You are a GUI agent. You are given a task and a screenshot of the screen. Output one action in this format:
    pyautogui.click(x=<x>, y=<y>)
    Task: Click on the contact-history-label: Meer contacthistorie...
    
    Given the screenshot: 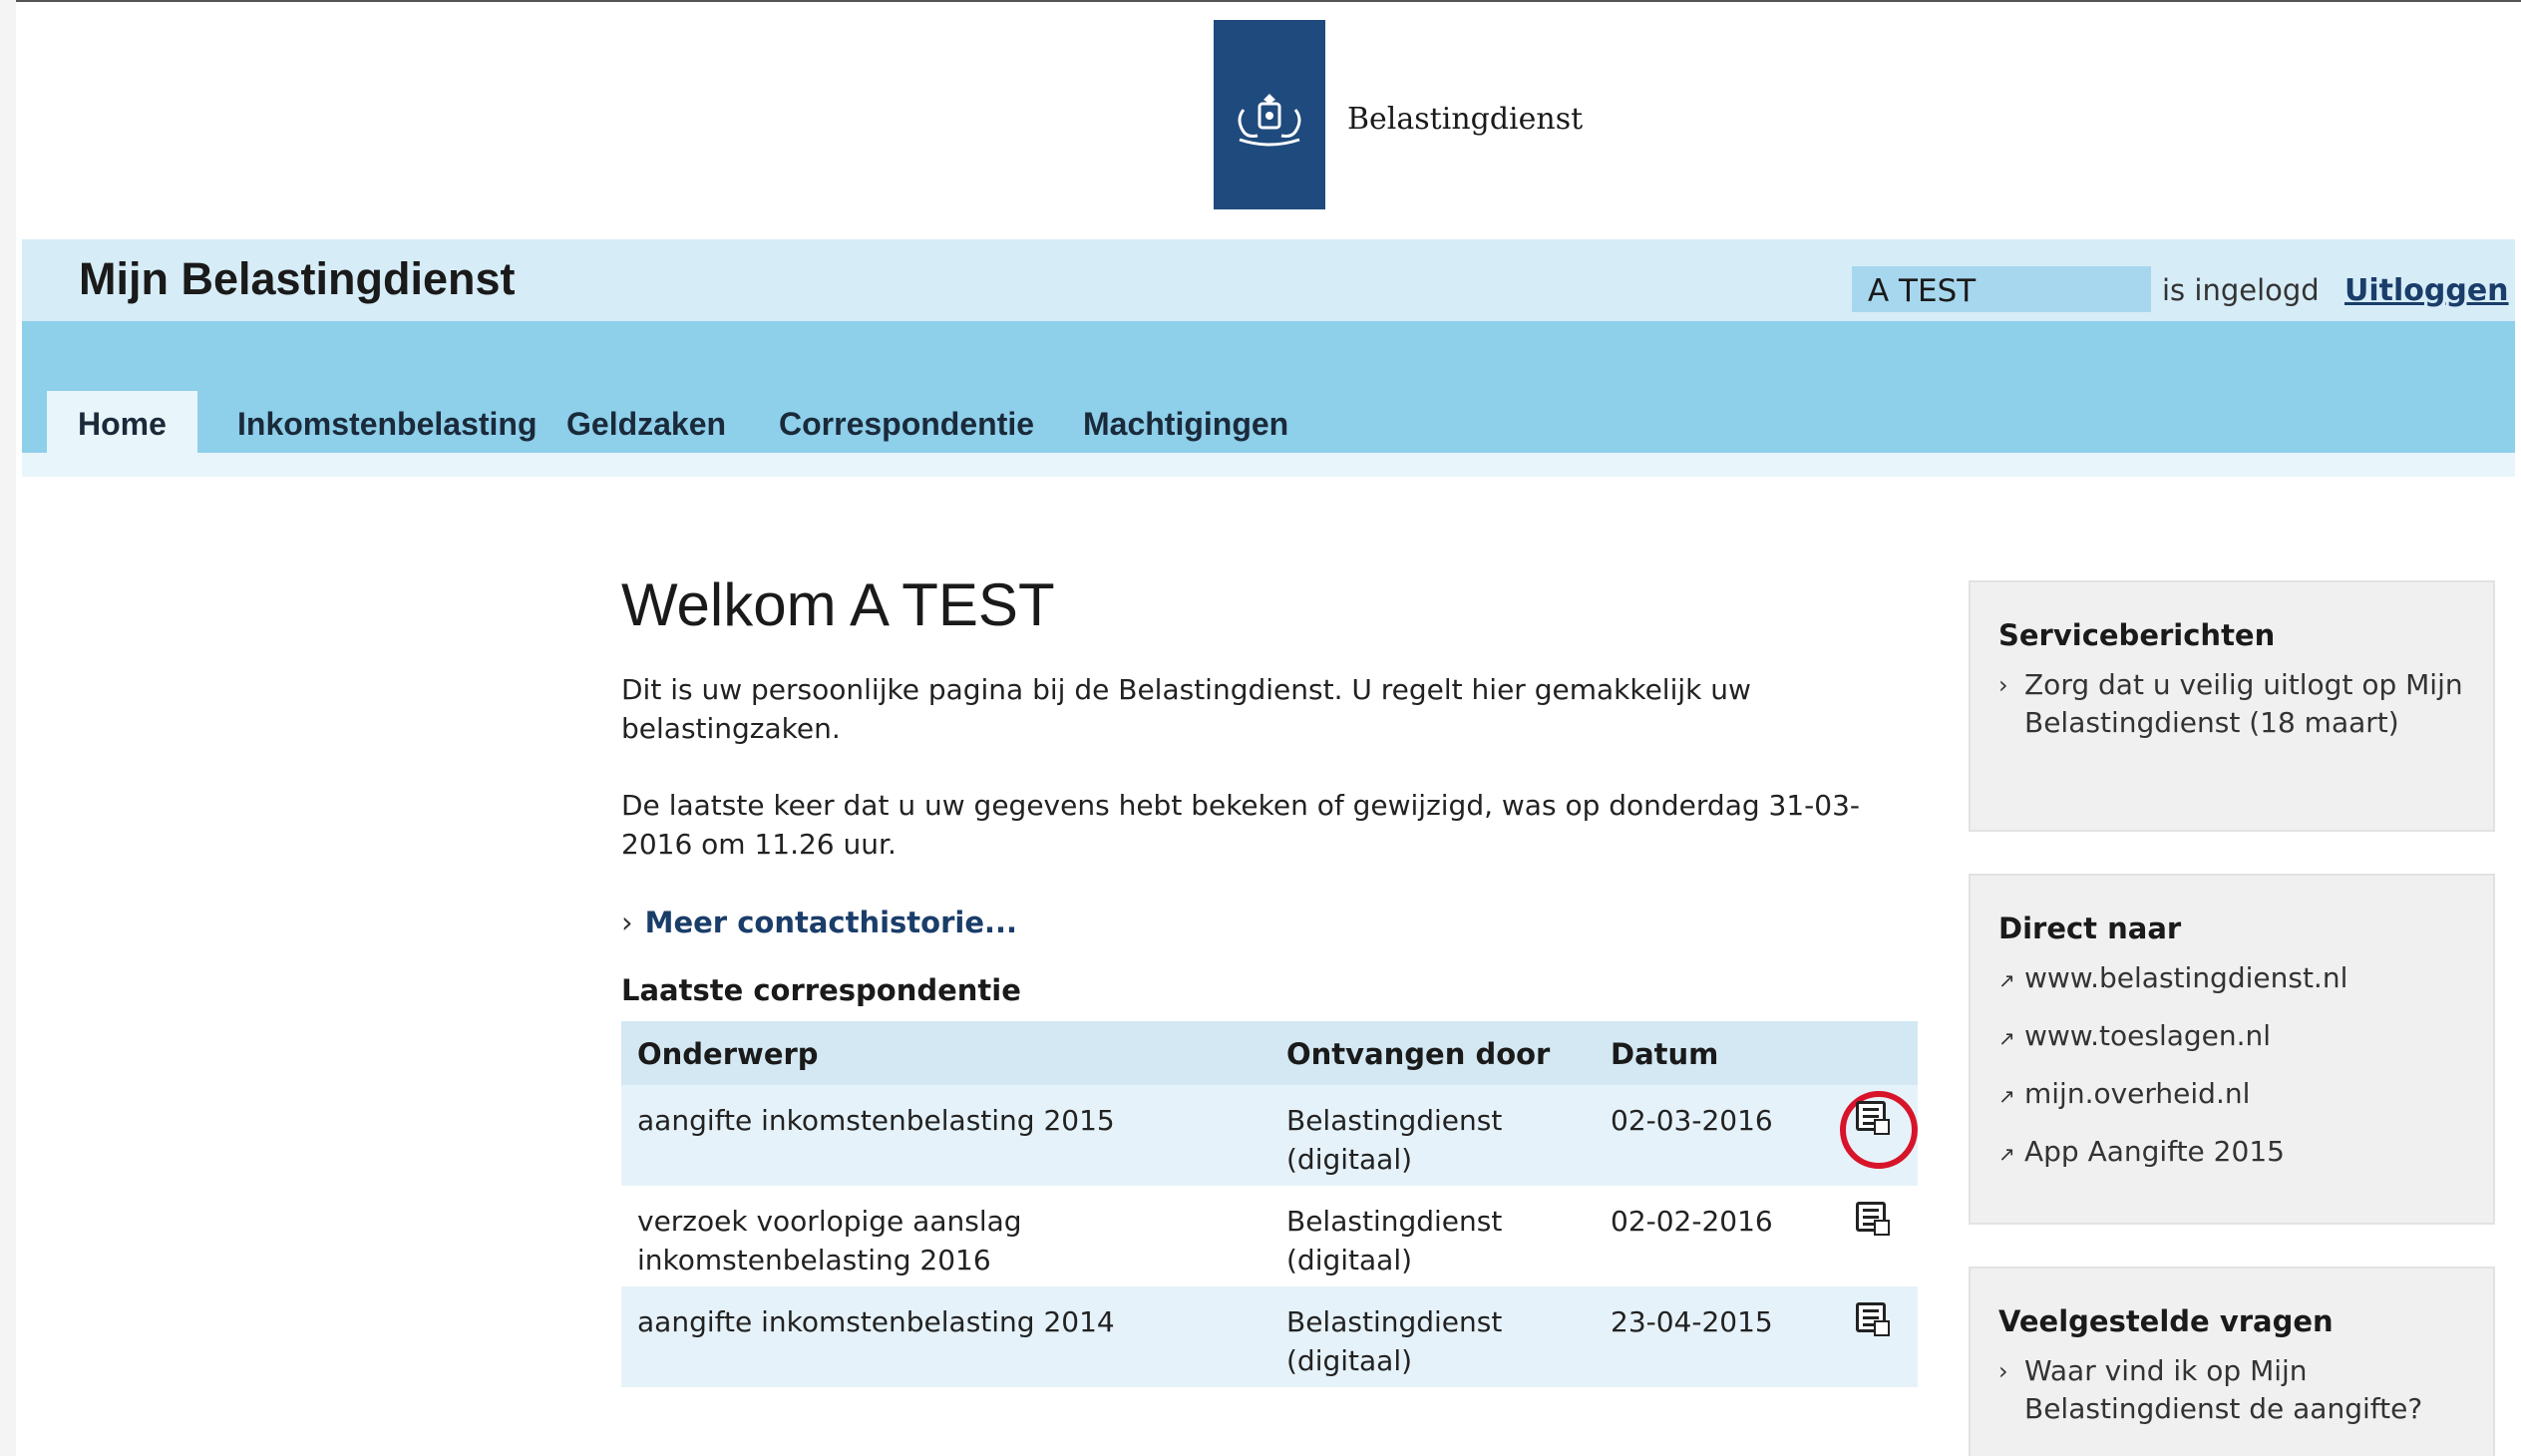 What is the action you would take?
    pyautogui.click(x=831, y=922)
    